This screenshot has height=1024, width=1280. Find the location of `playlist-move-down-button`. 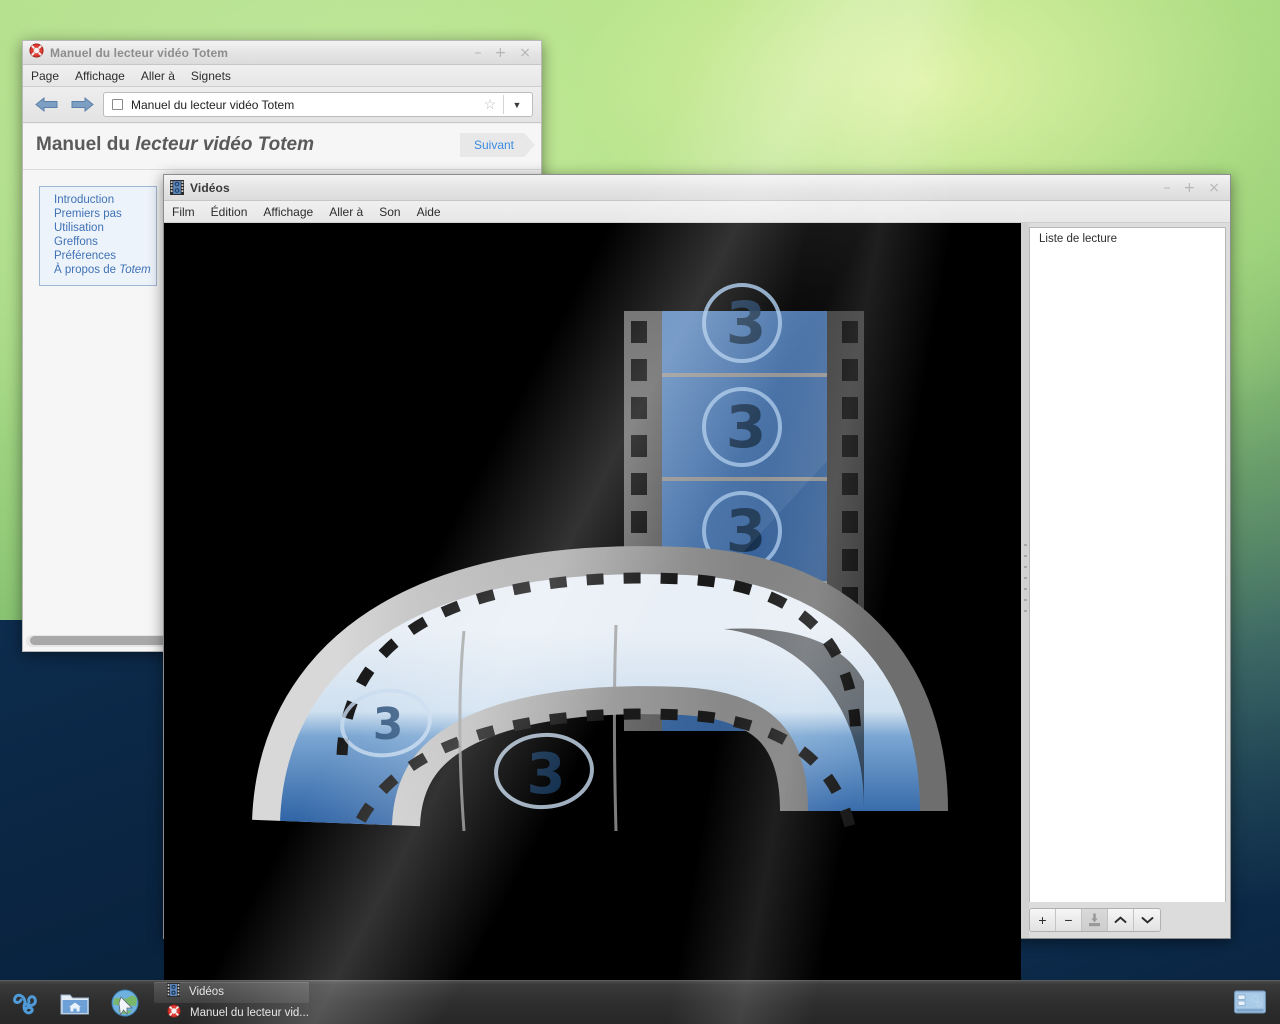

playlist-move-down-button is located at coordinates (1147, 920).